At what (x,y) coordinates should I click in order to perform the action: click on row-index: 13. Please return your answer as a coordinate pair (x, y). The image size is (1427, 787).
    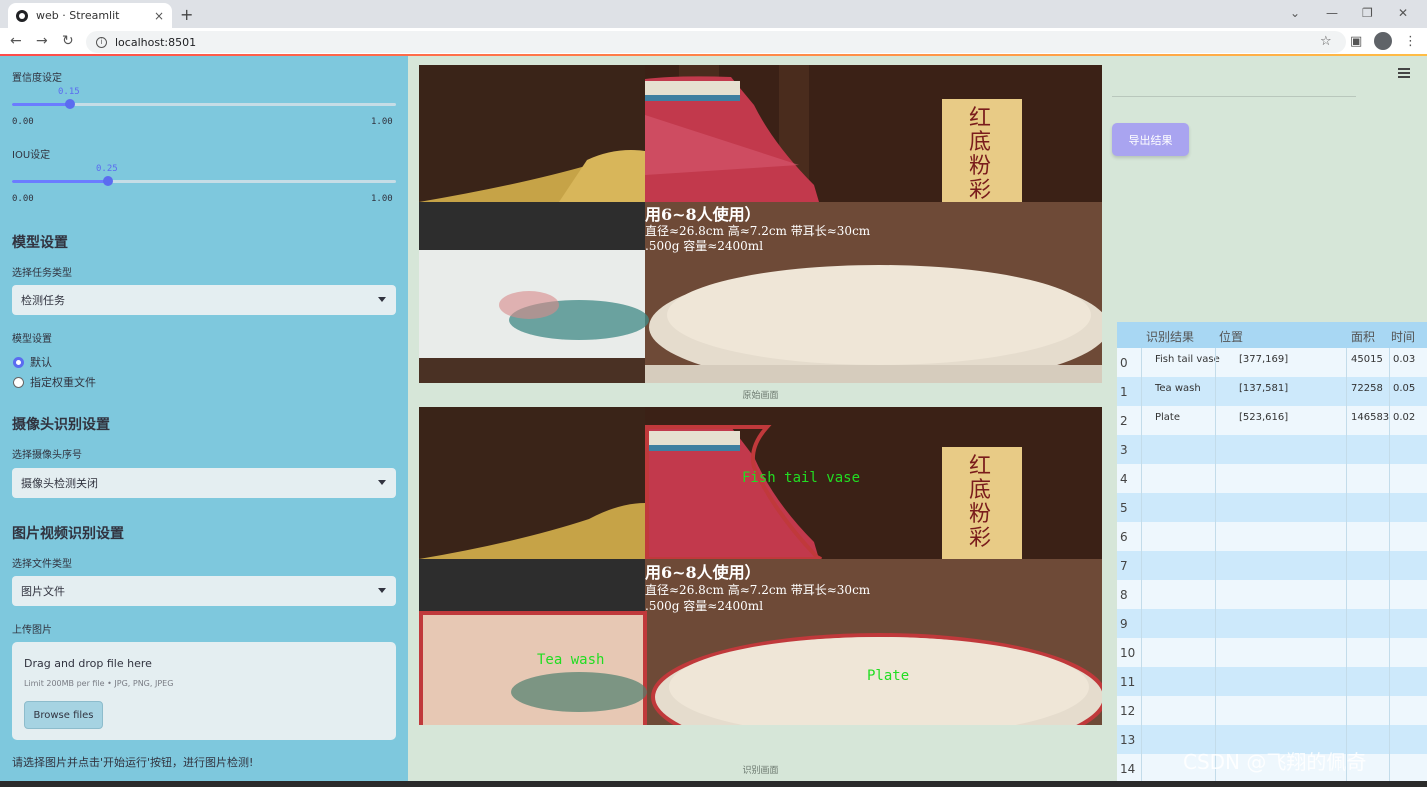
    Looking at the image, I should click on (1128, 740).